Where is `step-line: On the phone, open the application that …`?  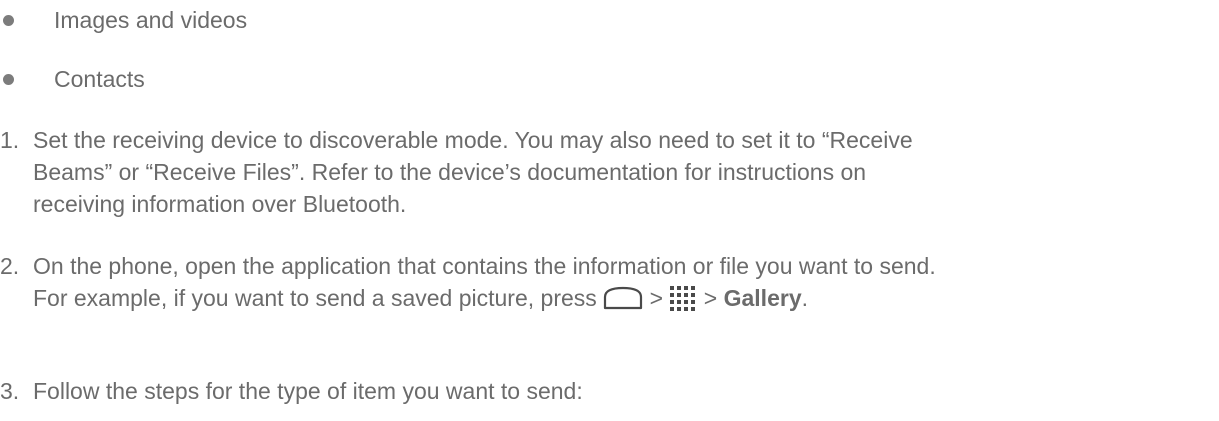
step-line: On the phone, open the application that … is located at coordinates (484, 266).